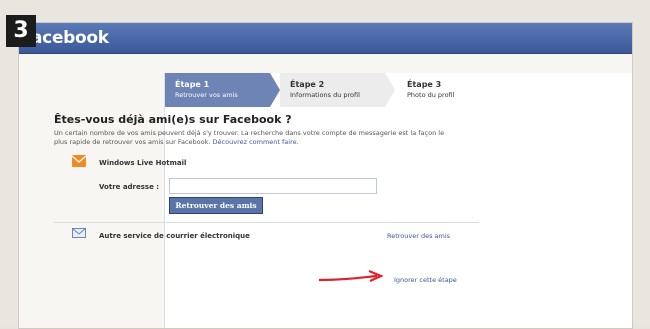  Describe the element at coordinates (431, 95) in the screenshot. I see `step-subtitle: Photo du profil` at that location.